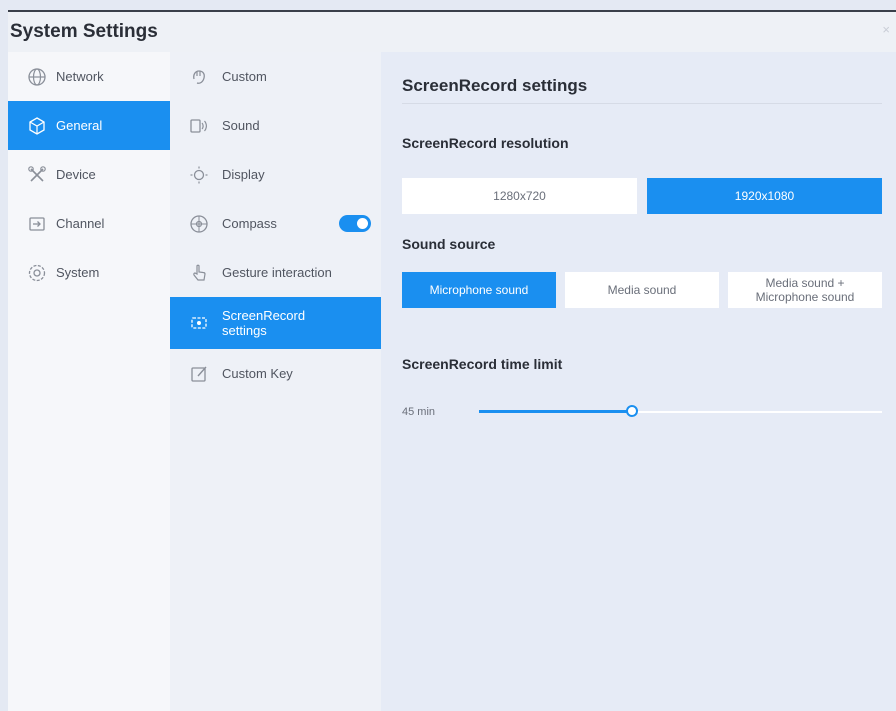 The width and height of the screenshot is (896, 711). What do you see at coordinates (642, 103) in the screenshot?
I see `divider` at bounding box center [642, 103].